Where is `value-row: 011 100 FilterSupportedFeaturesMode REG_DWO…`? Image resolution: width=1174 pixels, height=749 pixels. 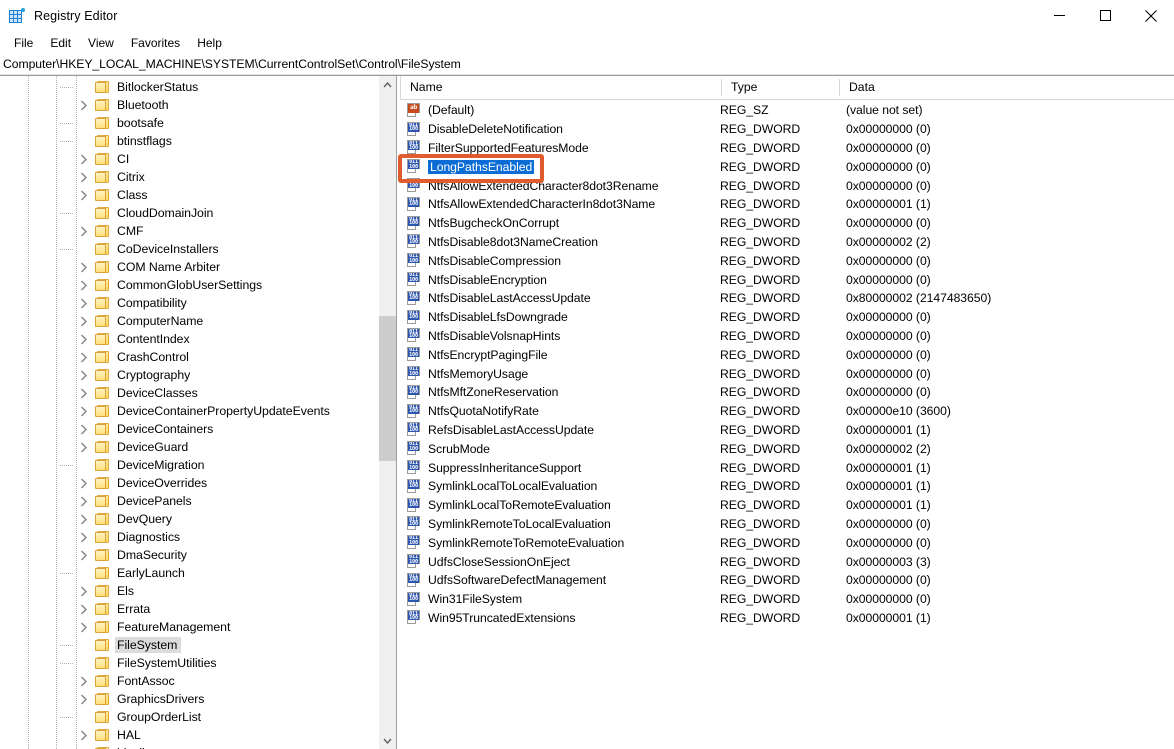
value-row: 011 100 FilterSupportedFeaturesMode REG_DWO… is located at coordinates (787, 148).